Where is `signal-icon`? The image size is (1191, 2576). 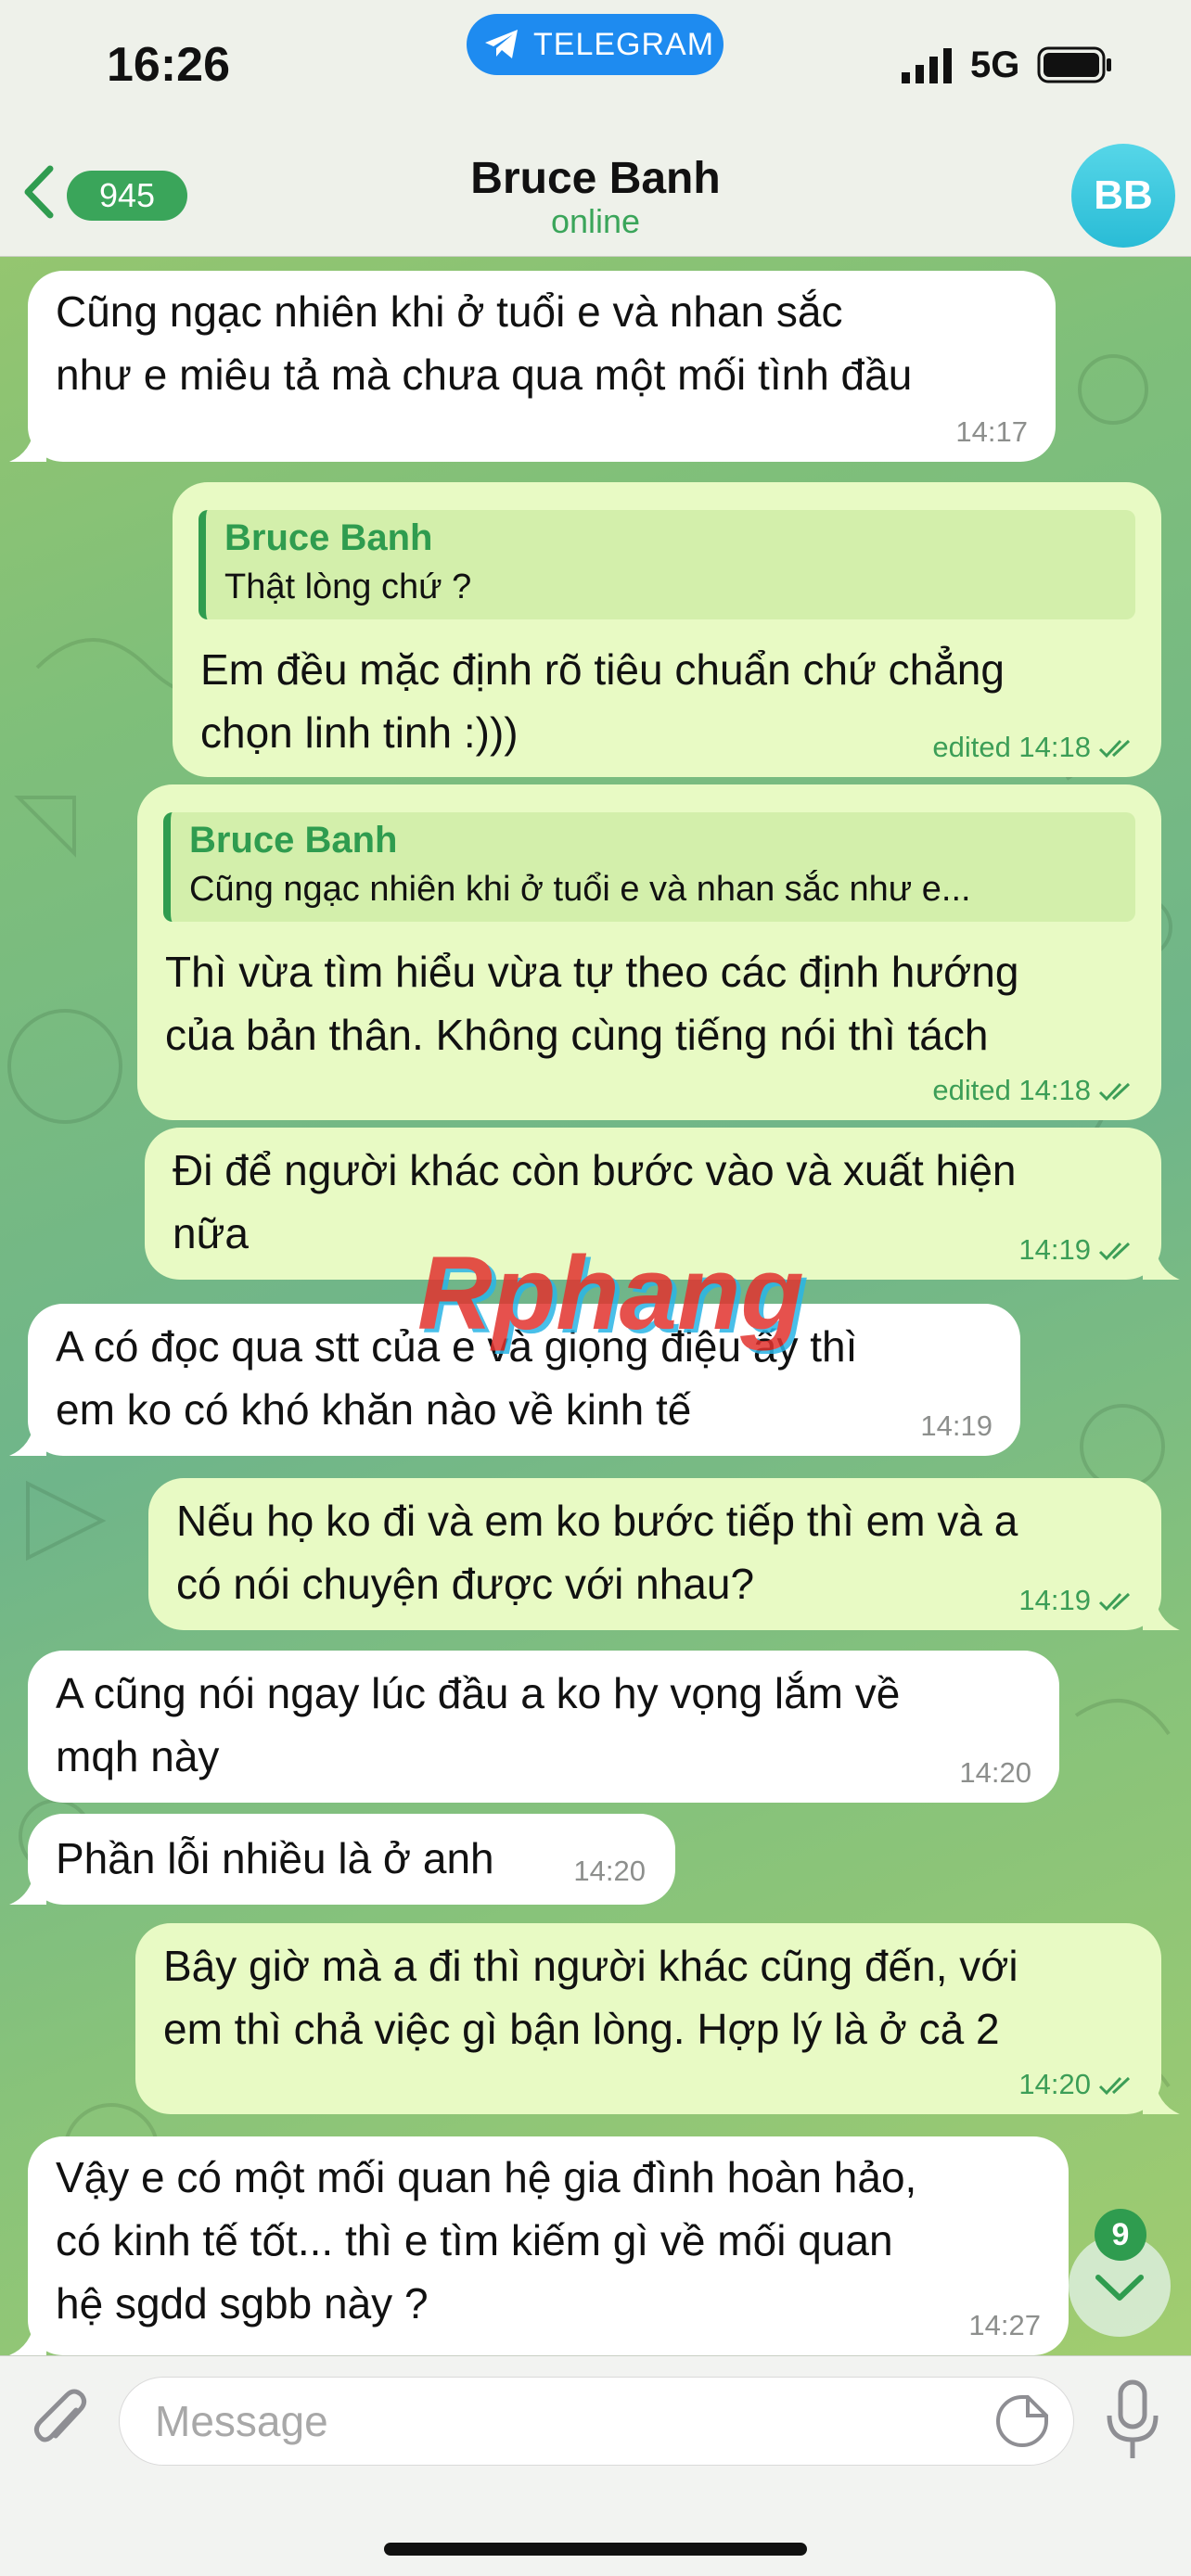 signal-icon is located at coordinates (927, 66).